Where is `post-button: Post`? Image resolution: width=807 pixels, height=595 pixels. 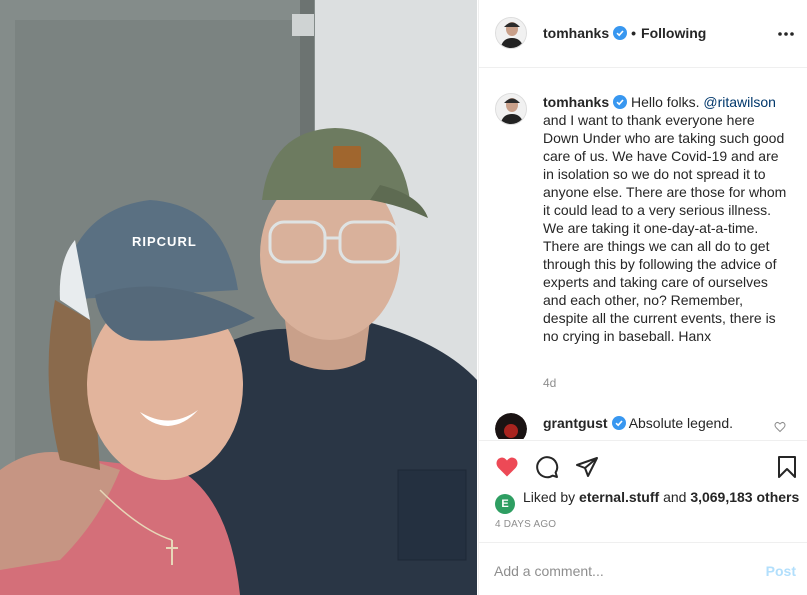
post-button: Post is located at coordinates (781, 571).